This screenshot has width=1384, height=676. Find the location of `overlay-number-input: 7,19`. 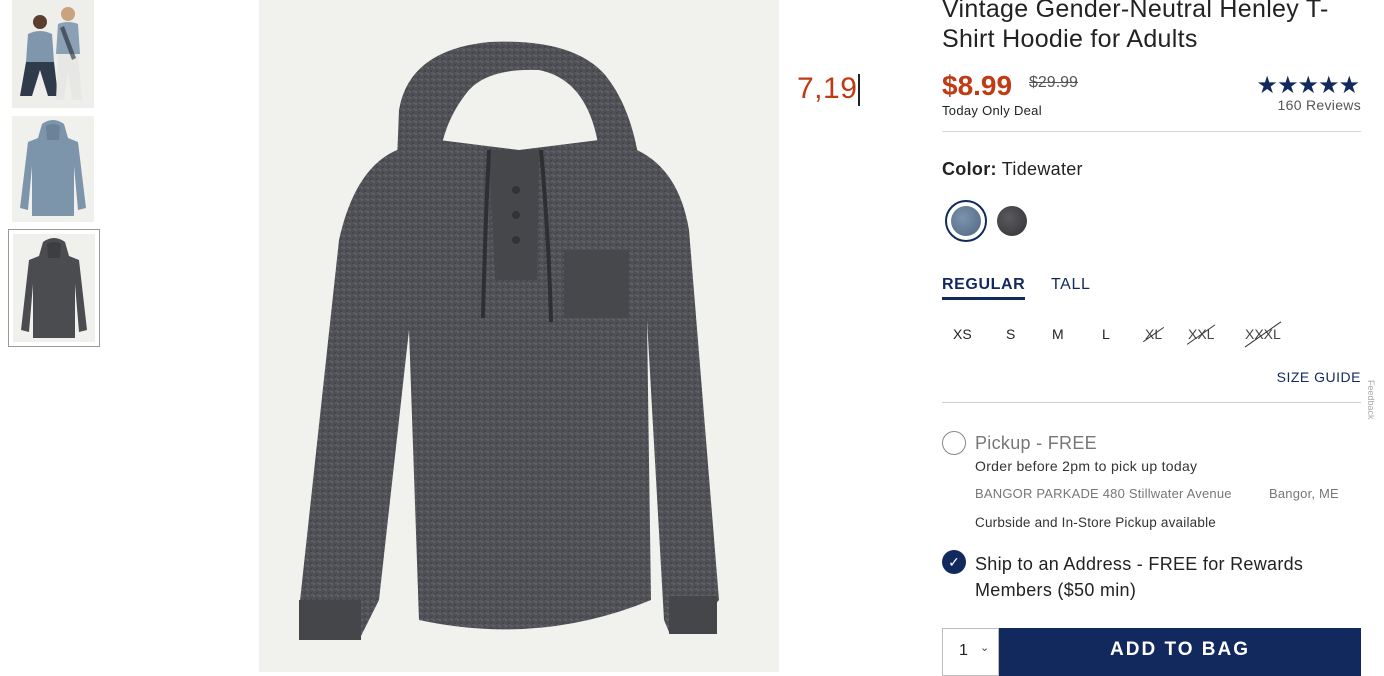

overlay-number-input: 7,19 is located at coordinates (829, 89).